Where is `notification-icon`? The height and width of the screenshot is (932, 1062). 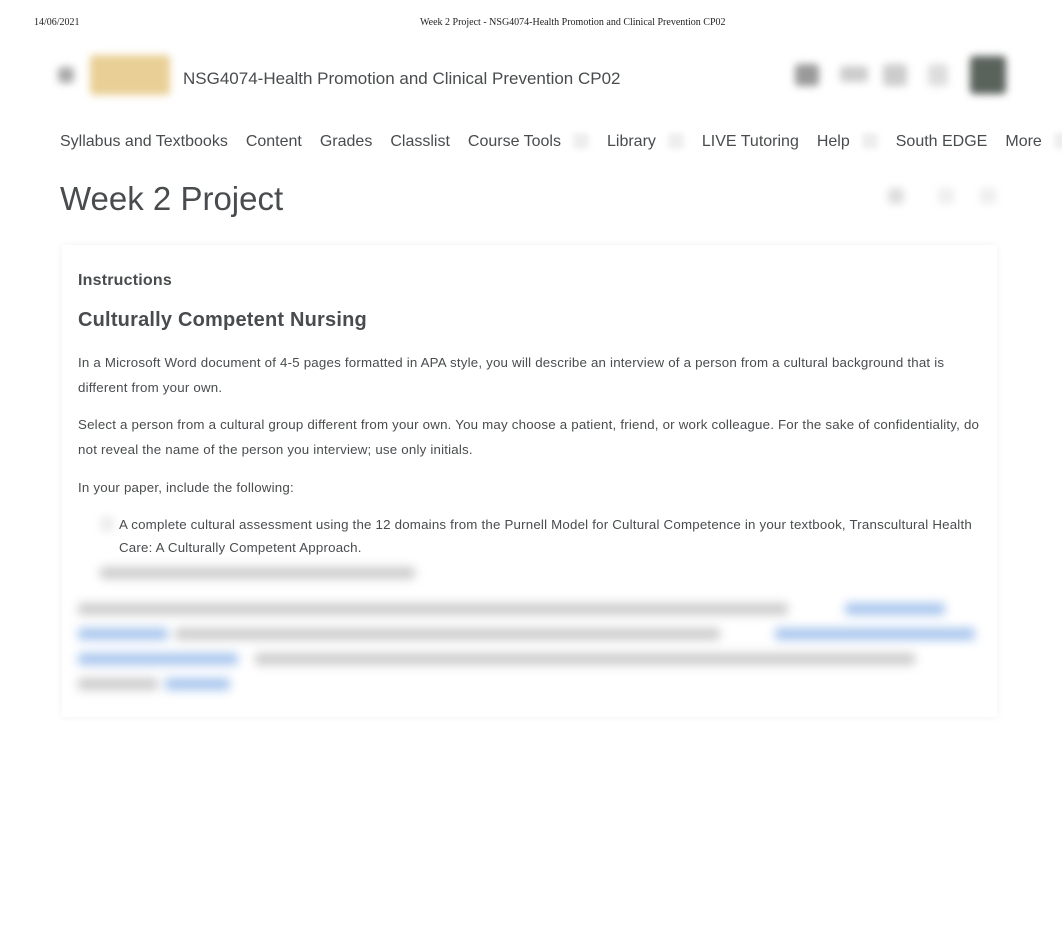 notification-icon is located at coordinates (938, 75).